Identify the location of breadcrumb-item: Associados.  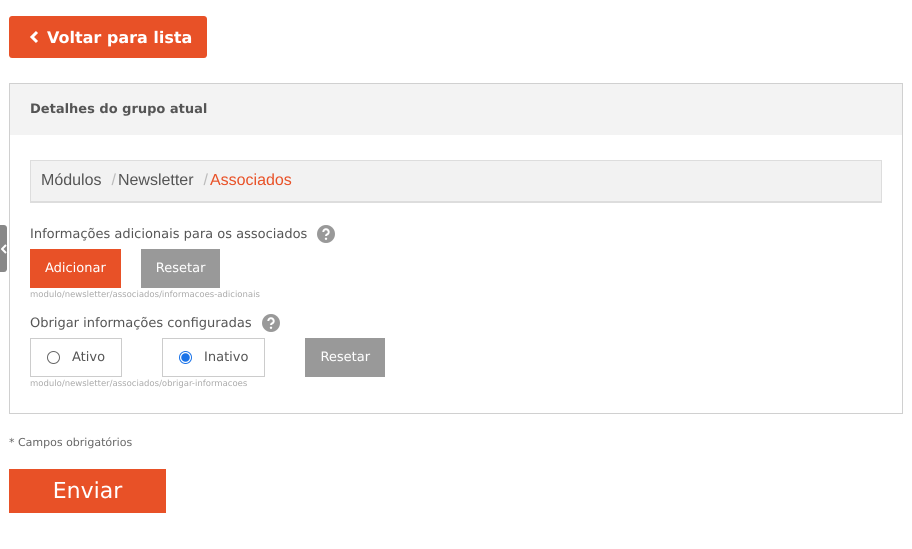
(251, 181).